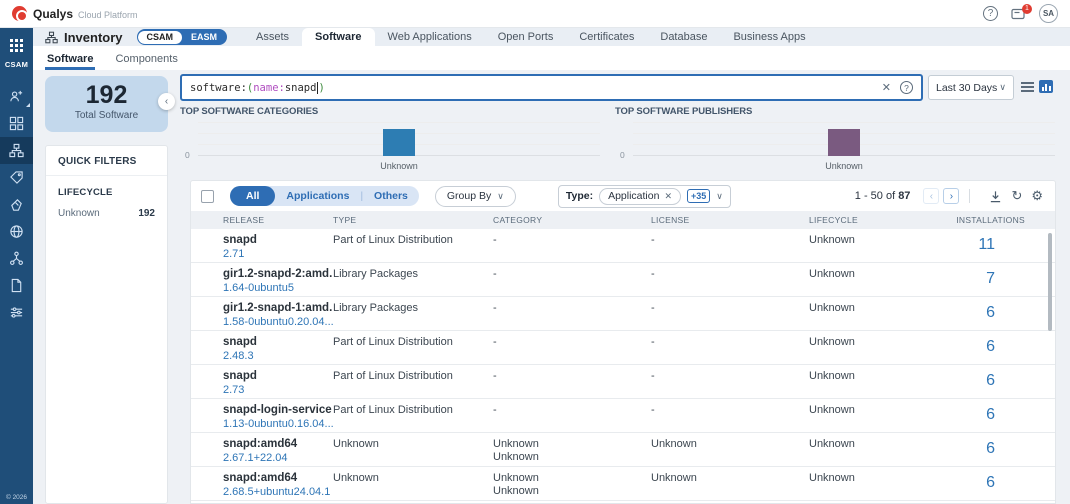 This screenshot has height=504, width=1070. What do you see at coordinates (146, 61) in the screenshot?
I see `subtab-components: Components` at bounding box center [146, 61].